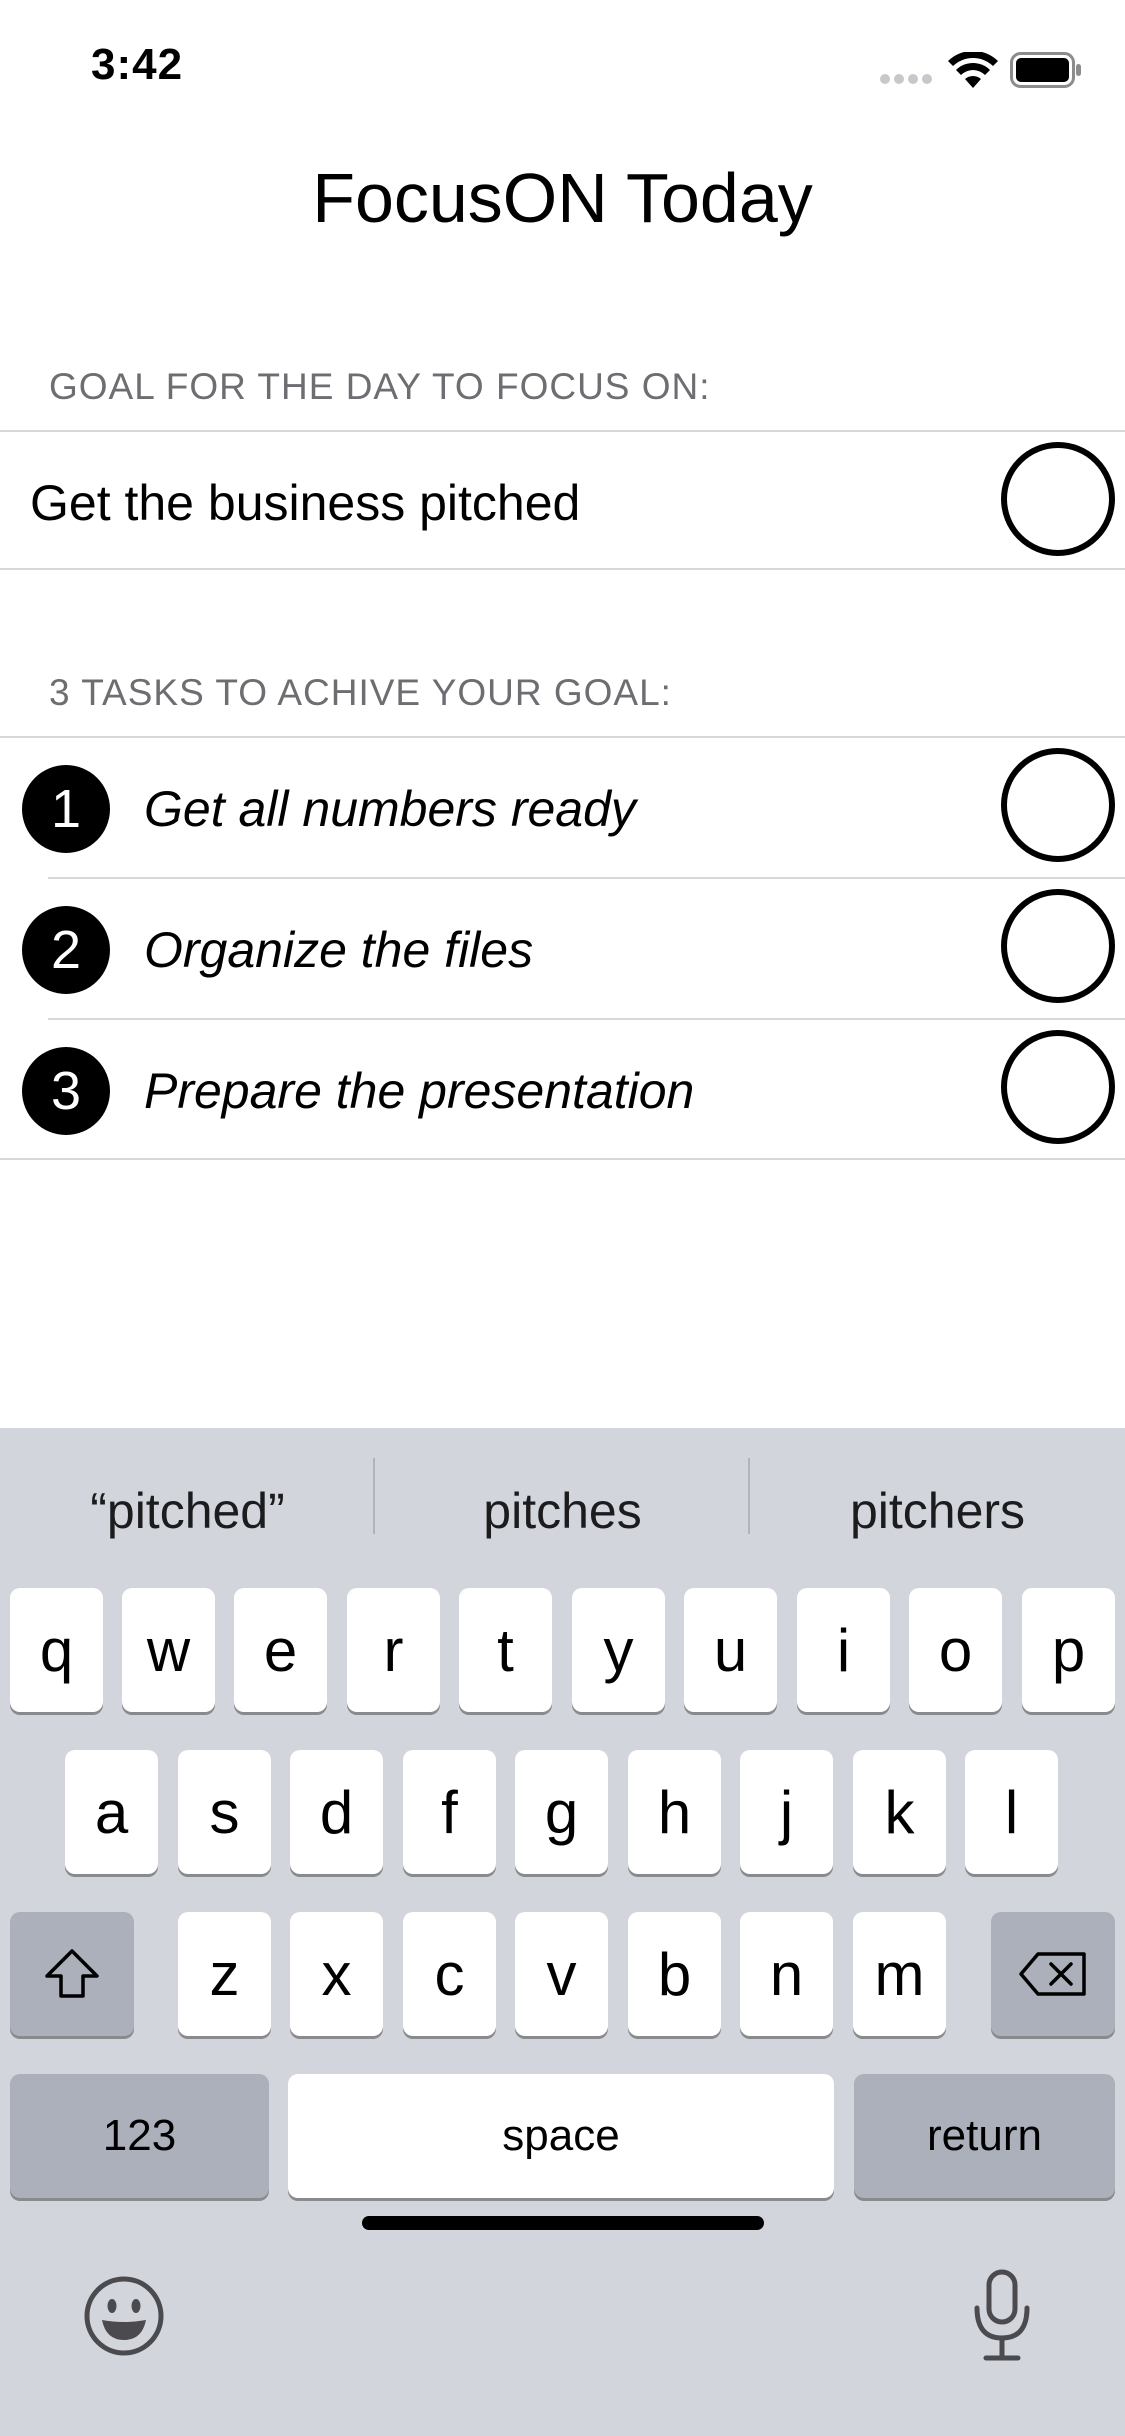 This screenshot has width=1125, height=2436. I want to click on suggestion-1: “pitched”, so click(187, 1511).